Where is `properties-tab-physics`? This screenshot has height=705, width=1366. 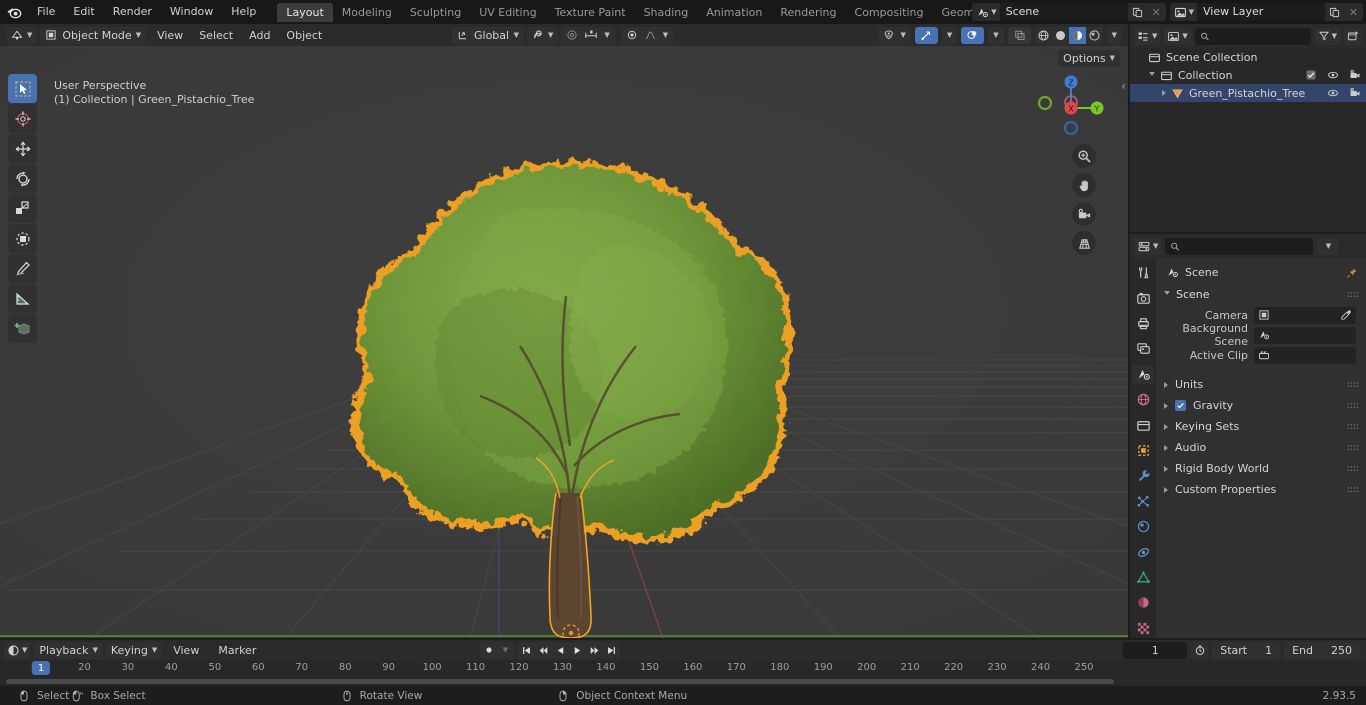
properties-tab-physics is located at coordinates (1143, 526).